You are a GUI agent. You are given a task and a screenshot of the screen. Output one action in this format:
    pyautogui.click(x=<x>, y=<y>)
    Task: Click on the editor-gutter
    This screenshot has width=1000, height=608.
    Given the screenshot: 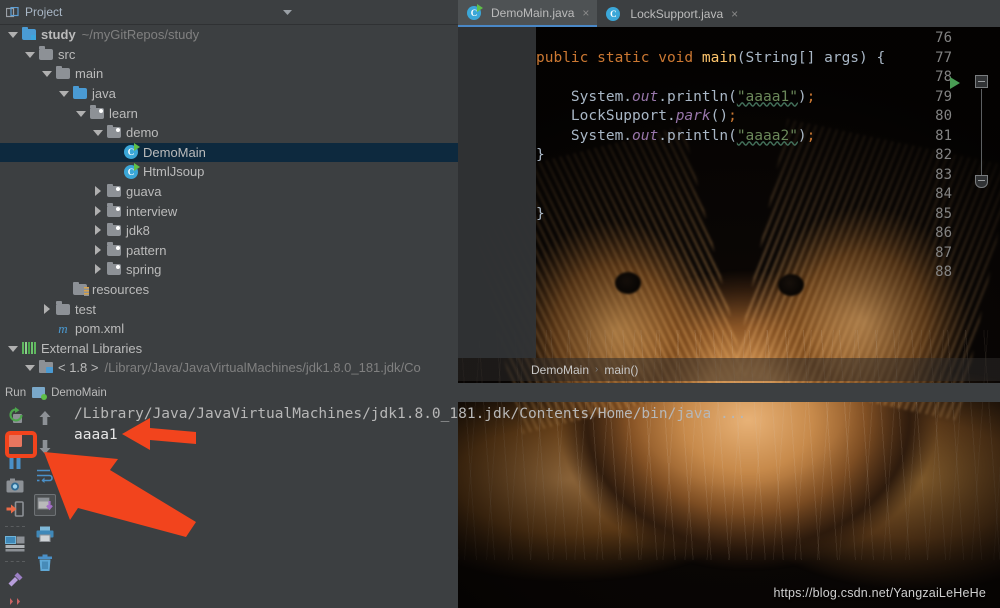 What is the action you would take?
    pyautogui.click(x=497, y=192)
    